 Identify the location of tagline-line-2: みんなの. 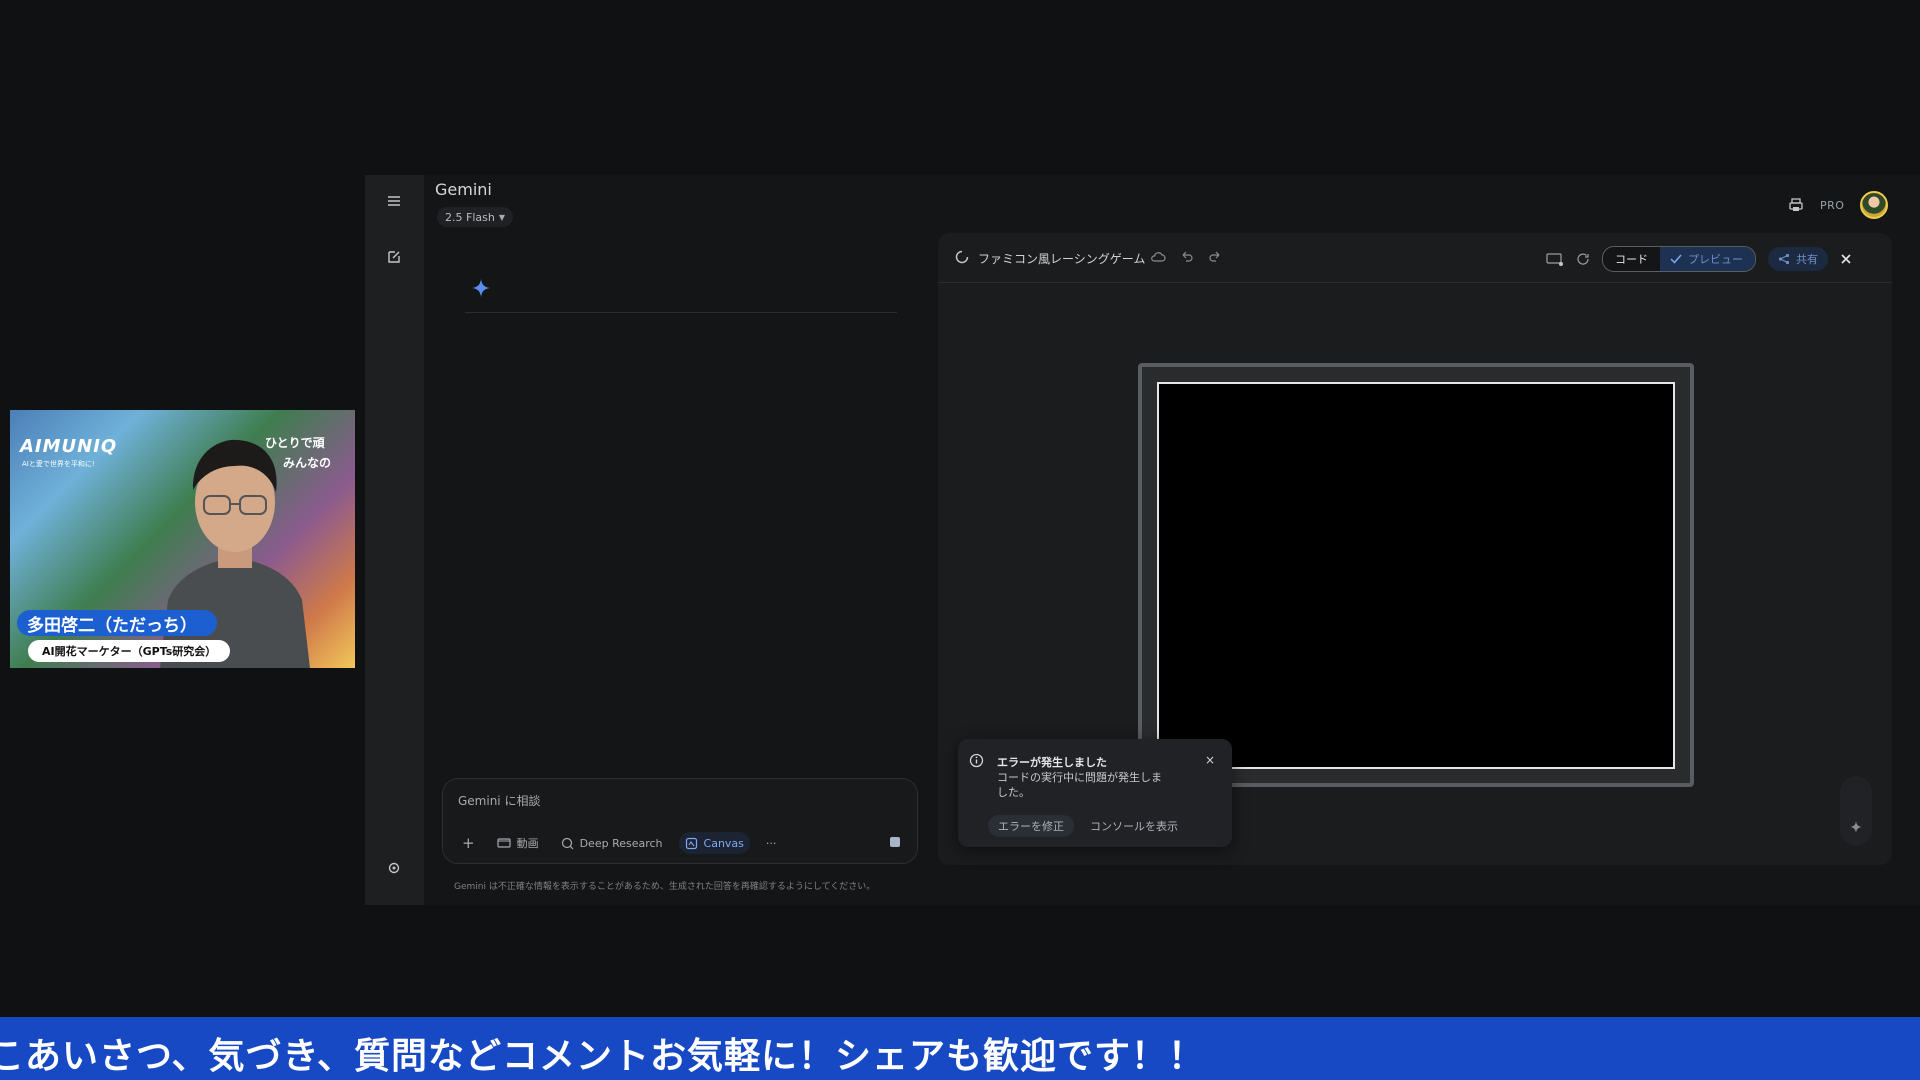
(307, 463).